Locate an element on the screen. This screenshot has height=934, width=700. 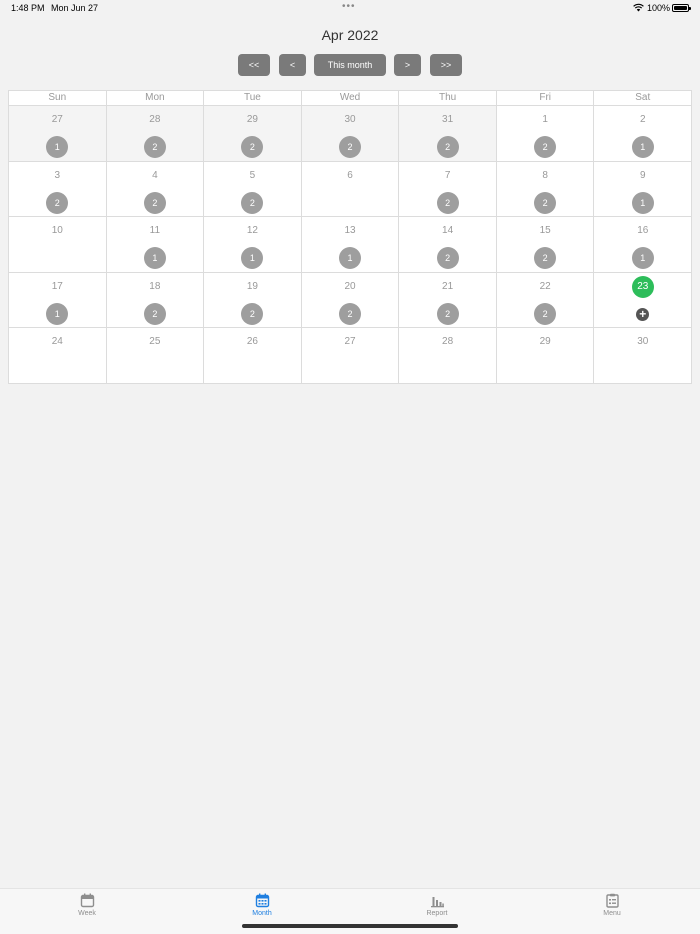
day-cell: 16 1 is located at coordinates (643, 245).